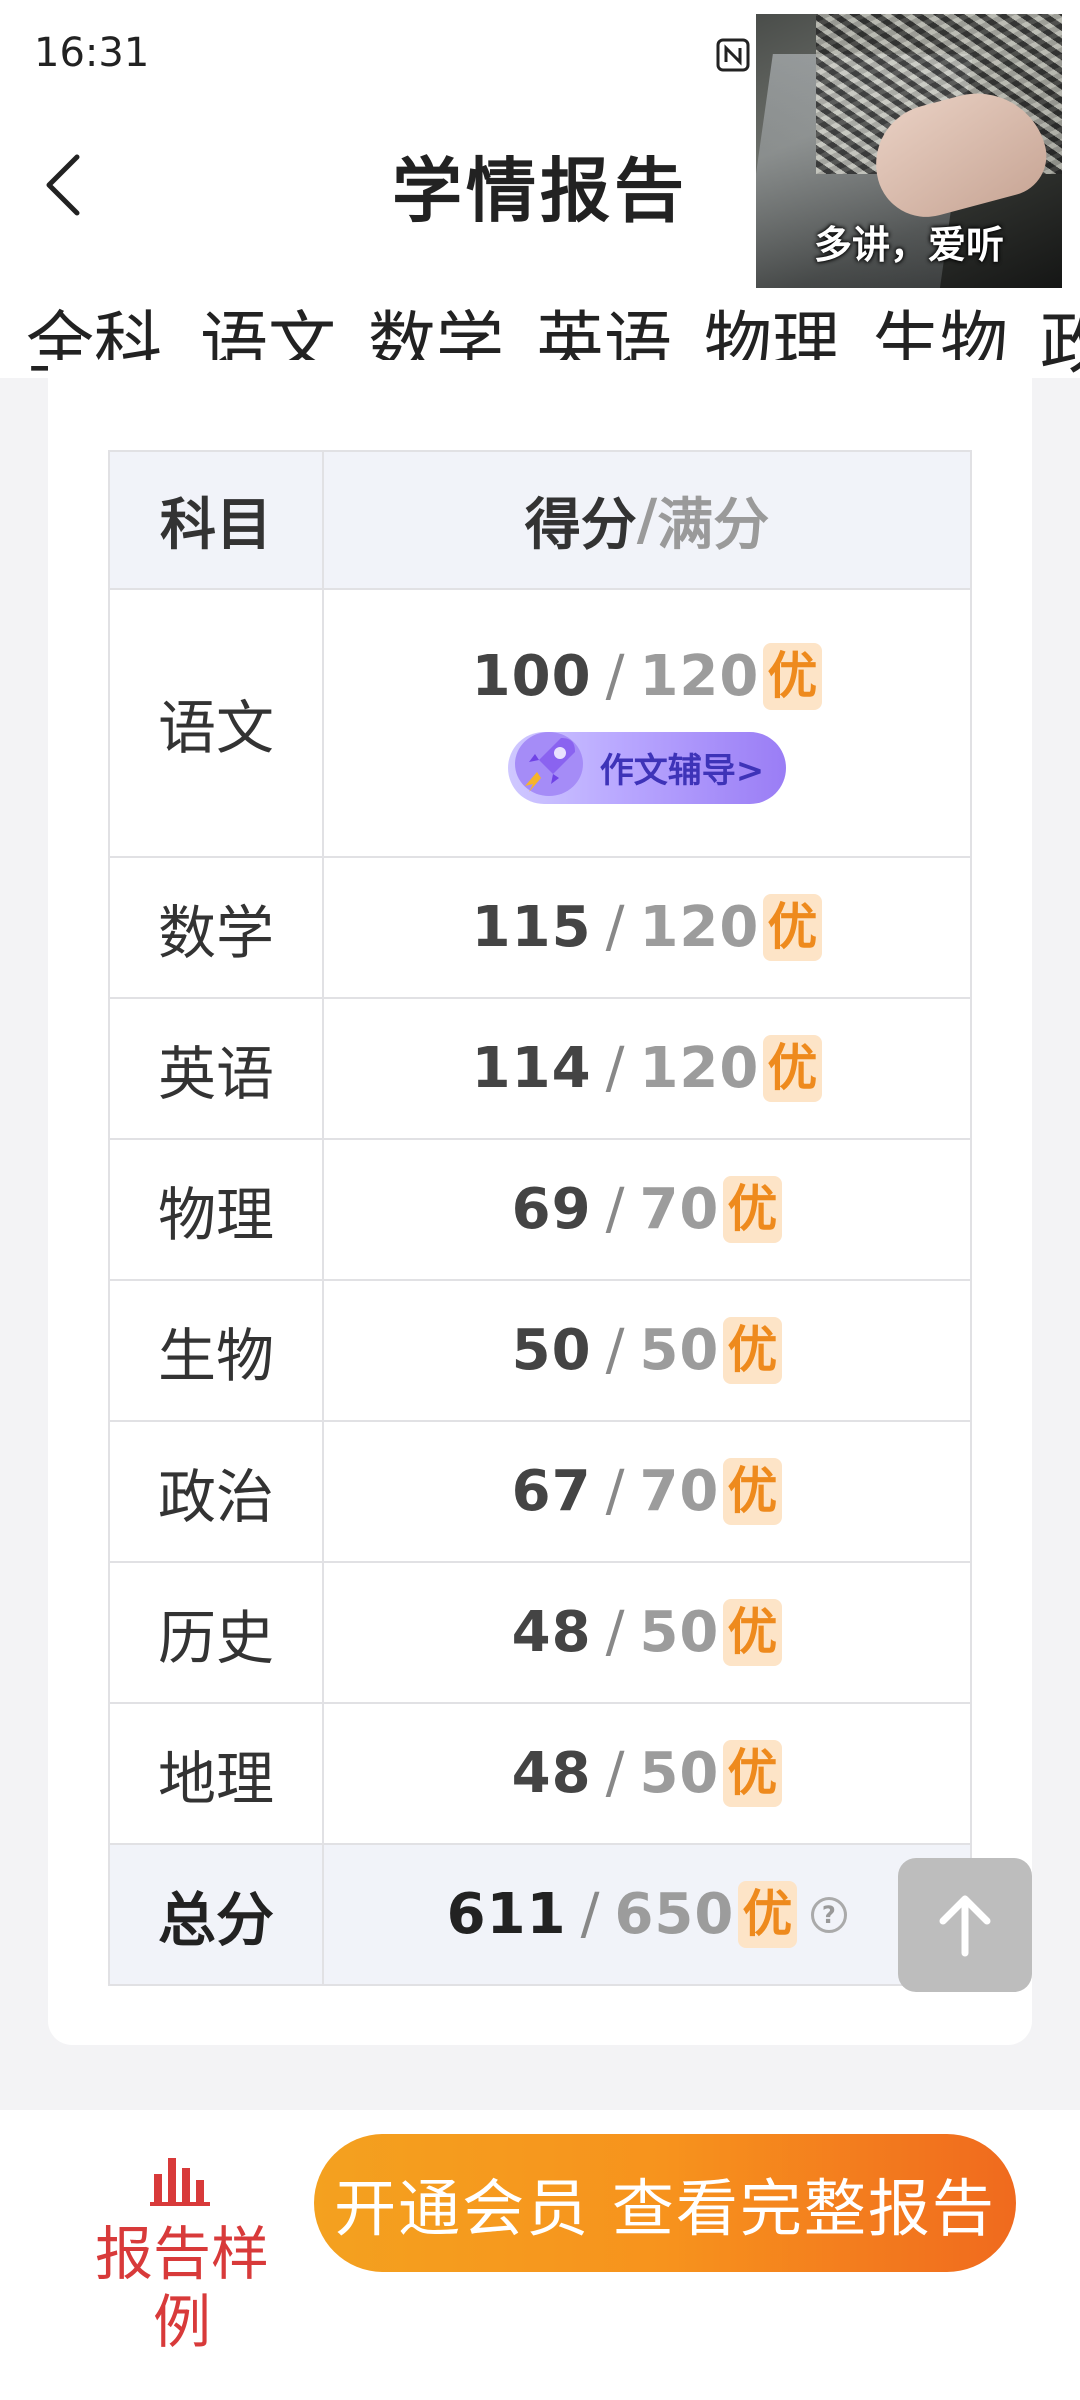 This screenshot has width=1080, height=2400. Describe the element at coordinates (531, 676) in the screenshot. I see `score-value: 100` at that location.